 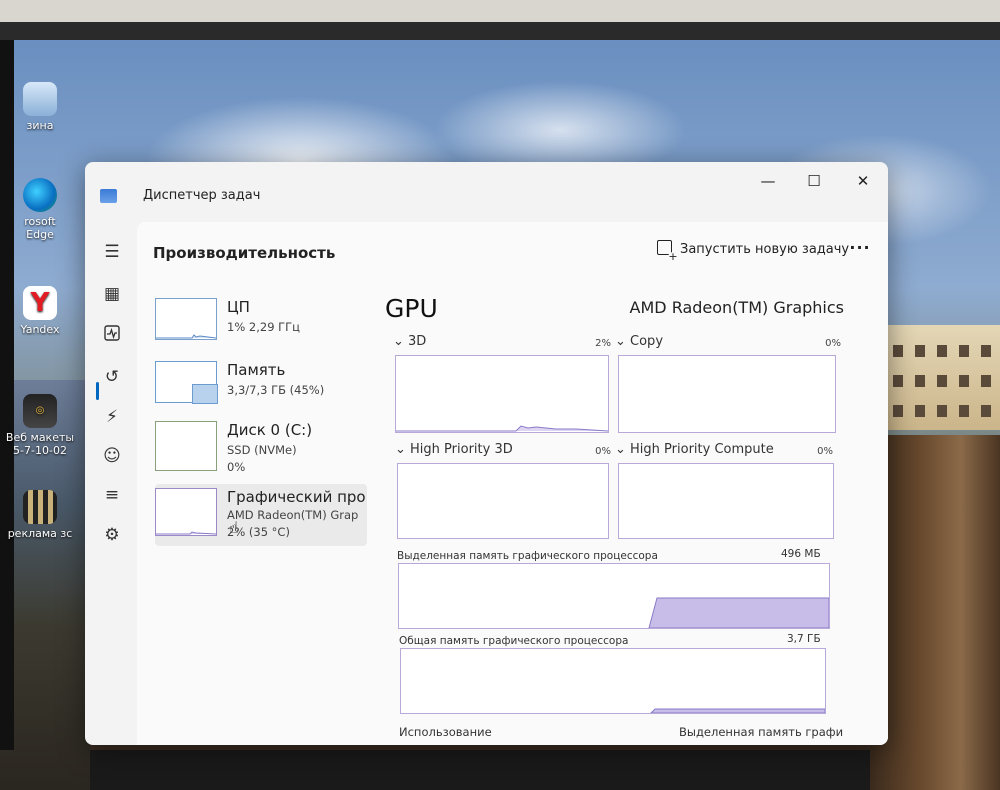 I want to click on engine-label-text: 3D, so click(x=417, y=341).